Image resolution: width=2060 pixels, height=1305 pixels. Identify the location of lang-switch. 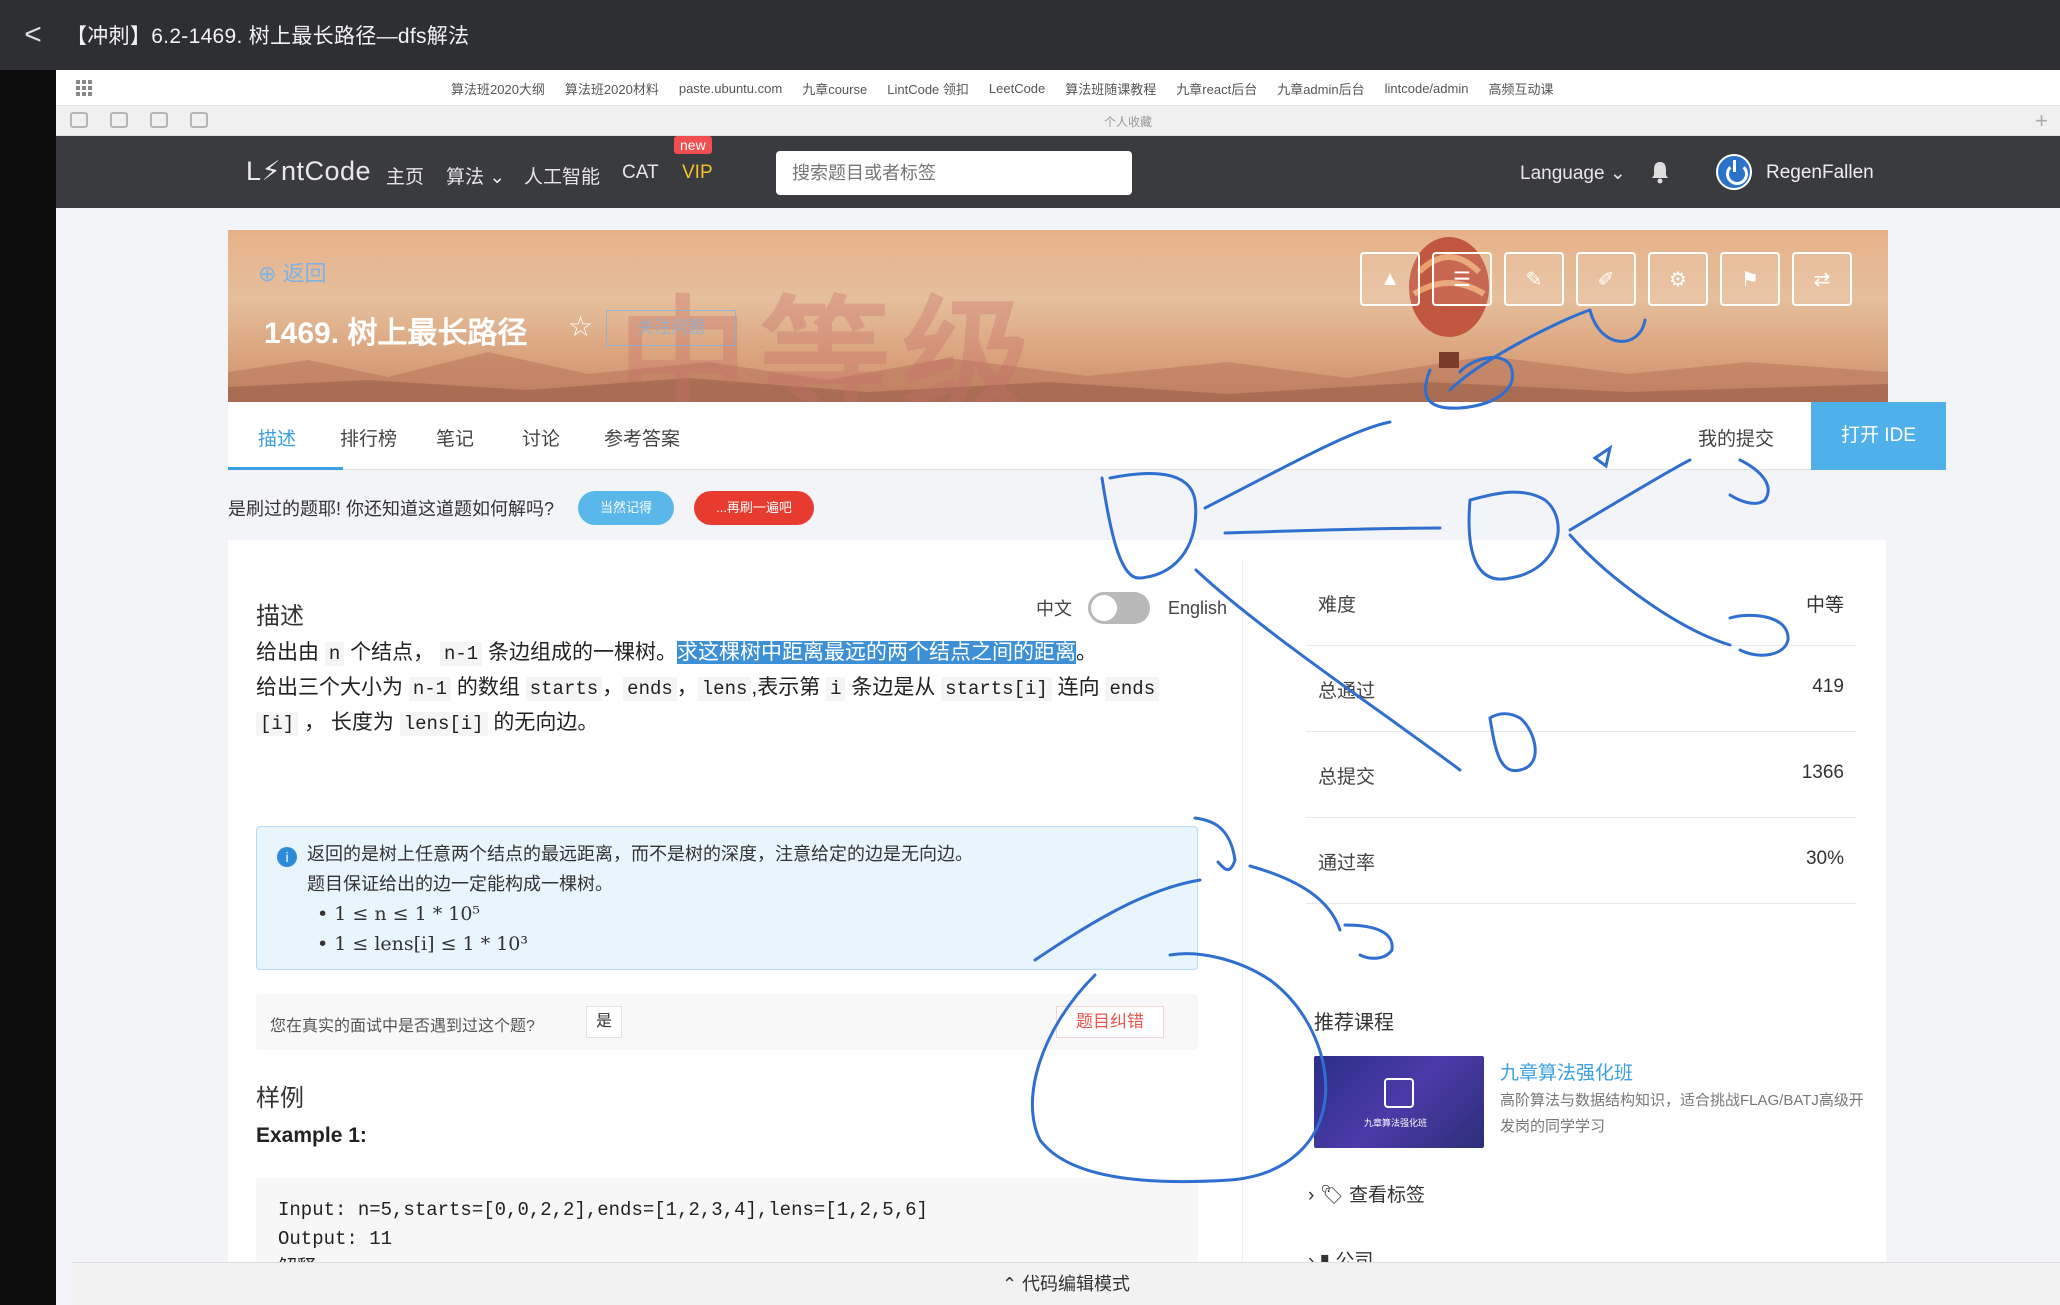
(1119, 608).